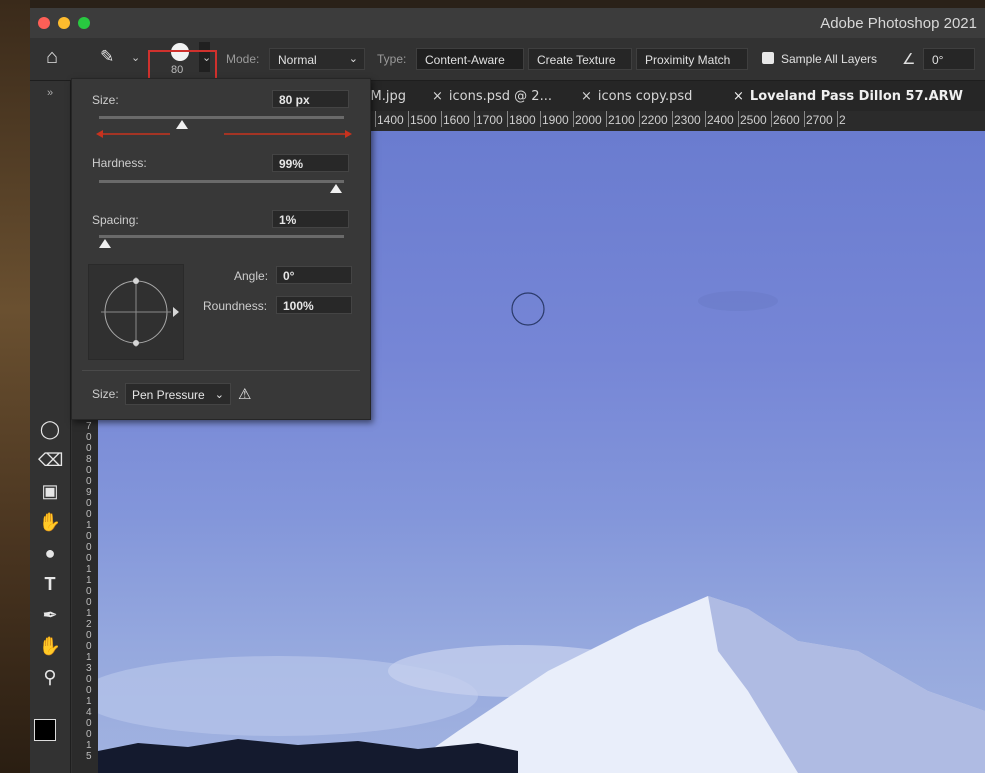 The width and height of the screenshot is (985, 773). What do you see at coordinates (589, 119) in the screenshot?
I see `ruler-tick-label: 2000` at bounding box center [589, 119].